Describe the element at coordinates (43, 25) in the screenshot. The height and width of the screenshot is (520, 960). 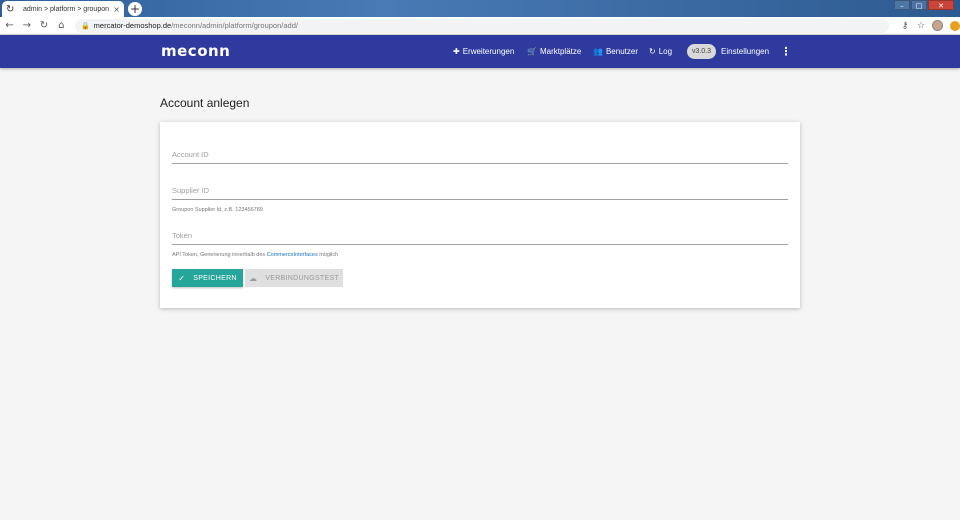
I see `reload-icon: ↻` at that location.